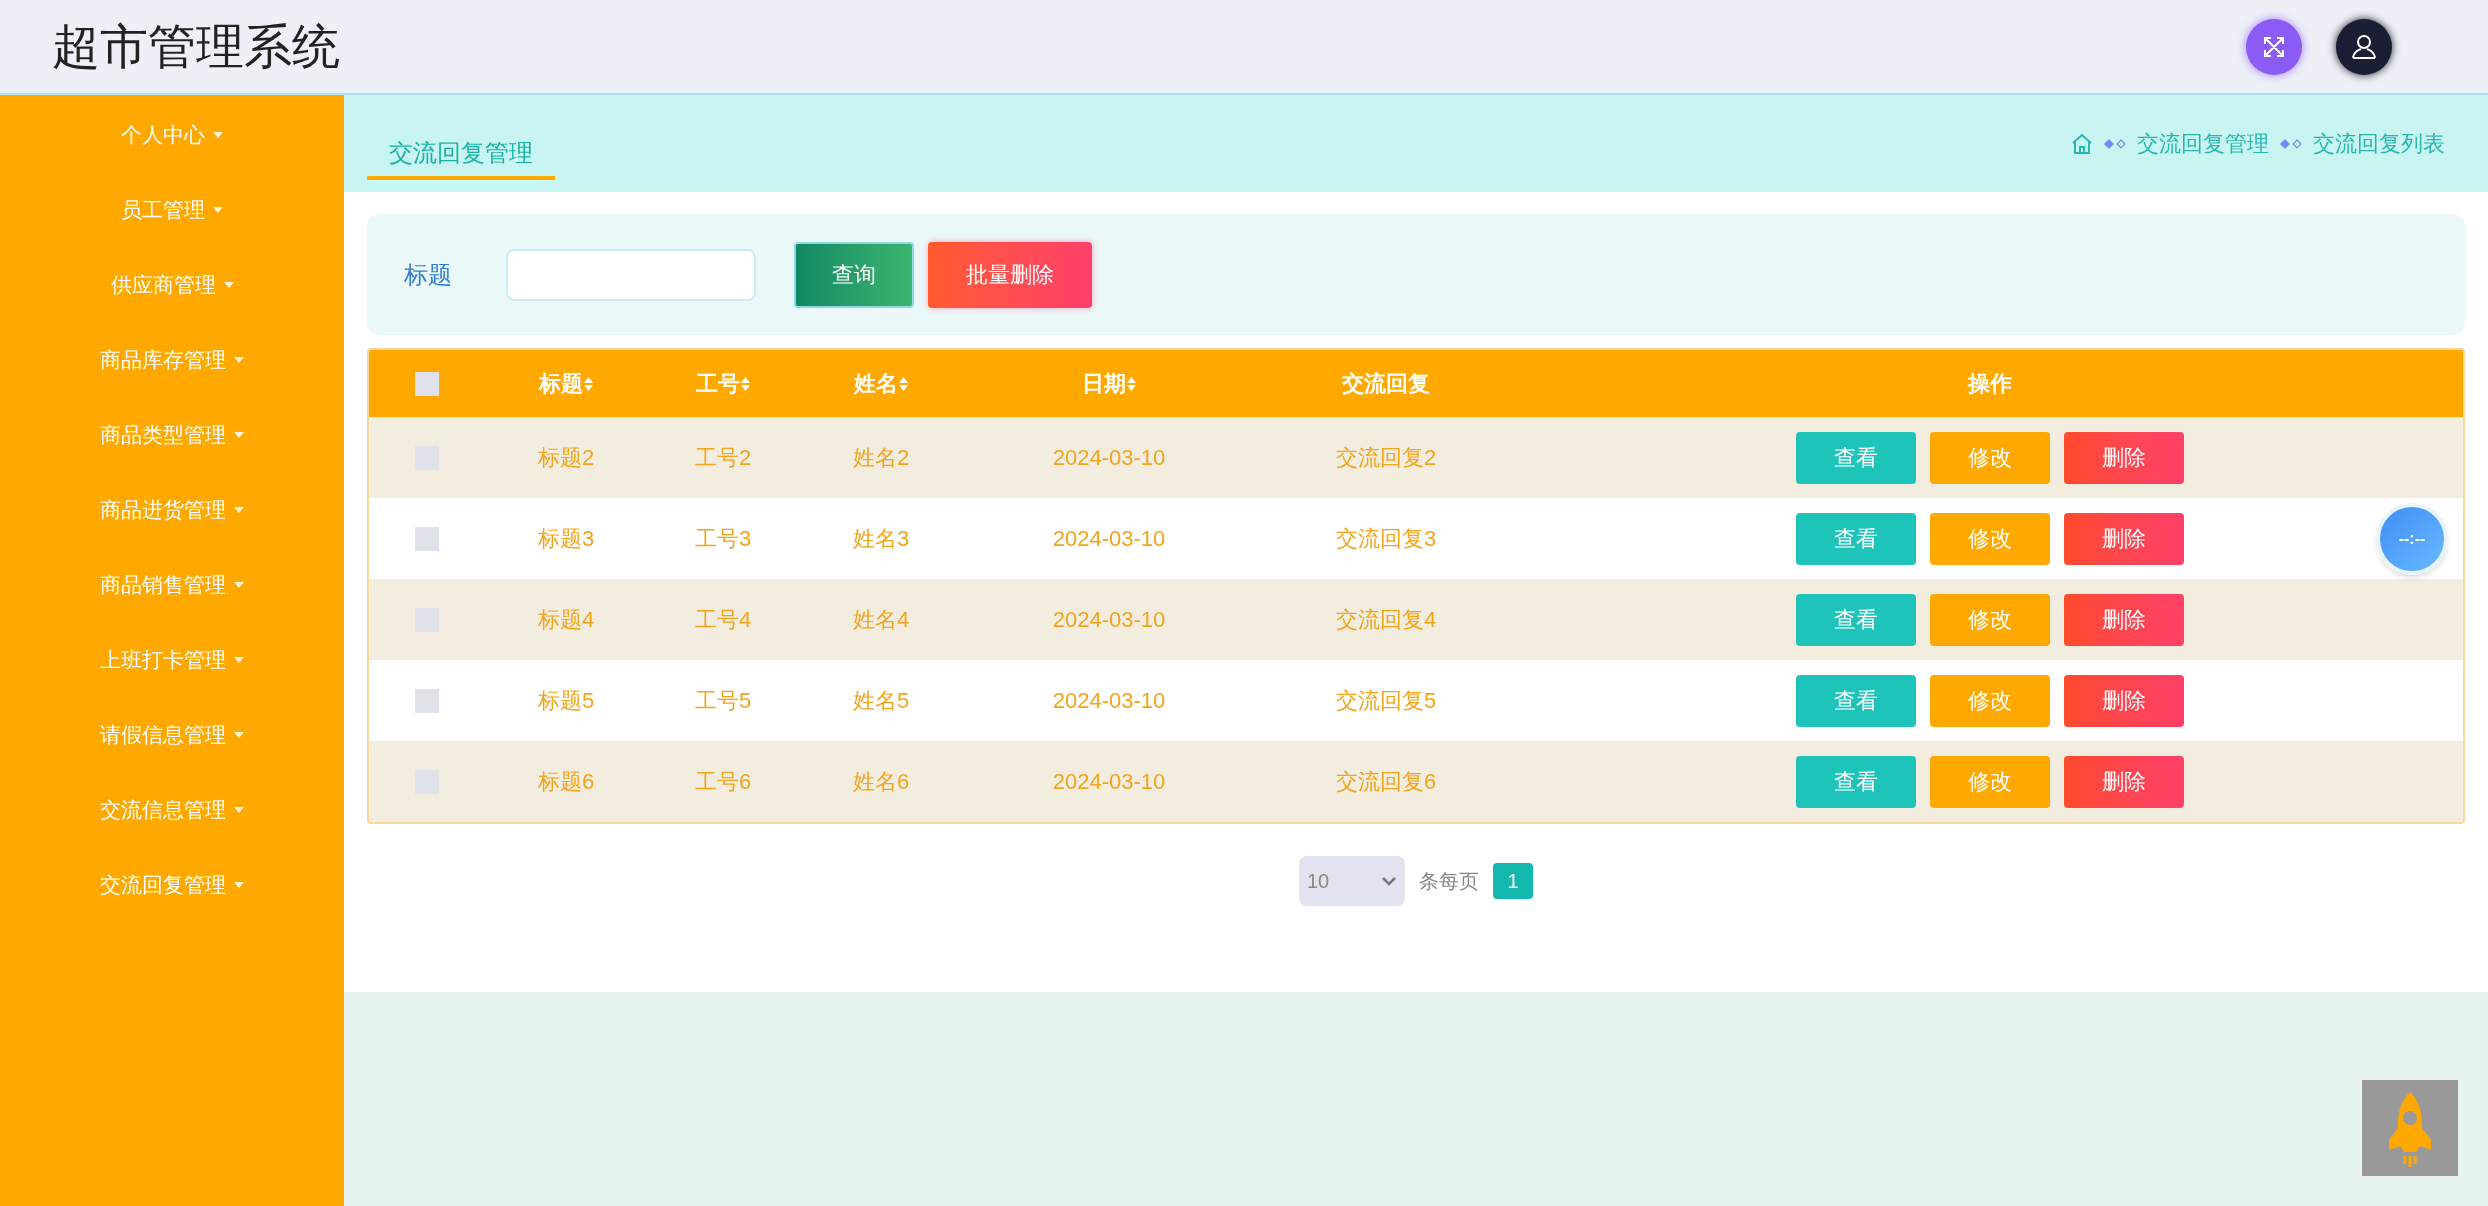 The width and height of the screenshot is (2488, 1206). Describe the element at coordinates (566, 458) in the screenshot. I see `table-cell-text: 标题2` at that location.